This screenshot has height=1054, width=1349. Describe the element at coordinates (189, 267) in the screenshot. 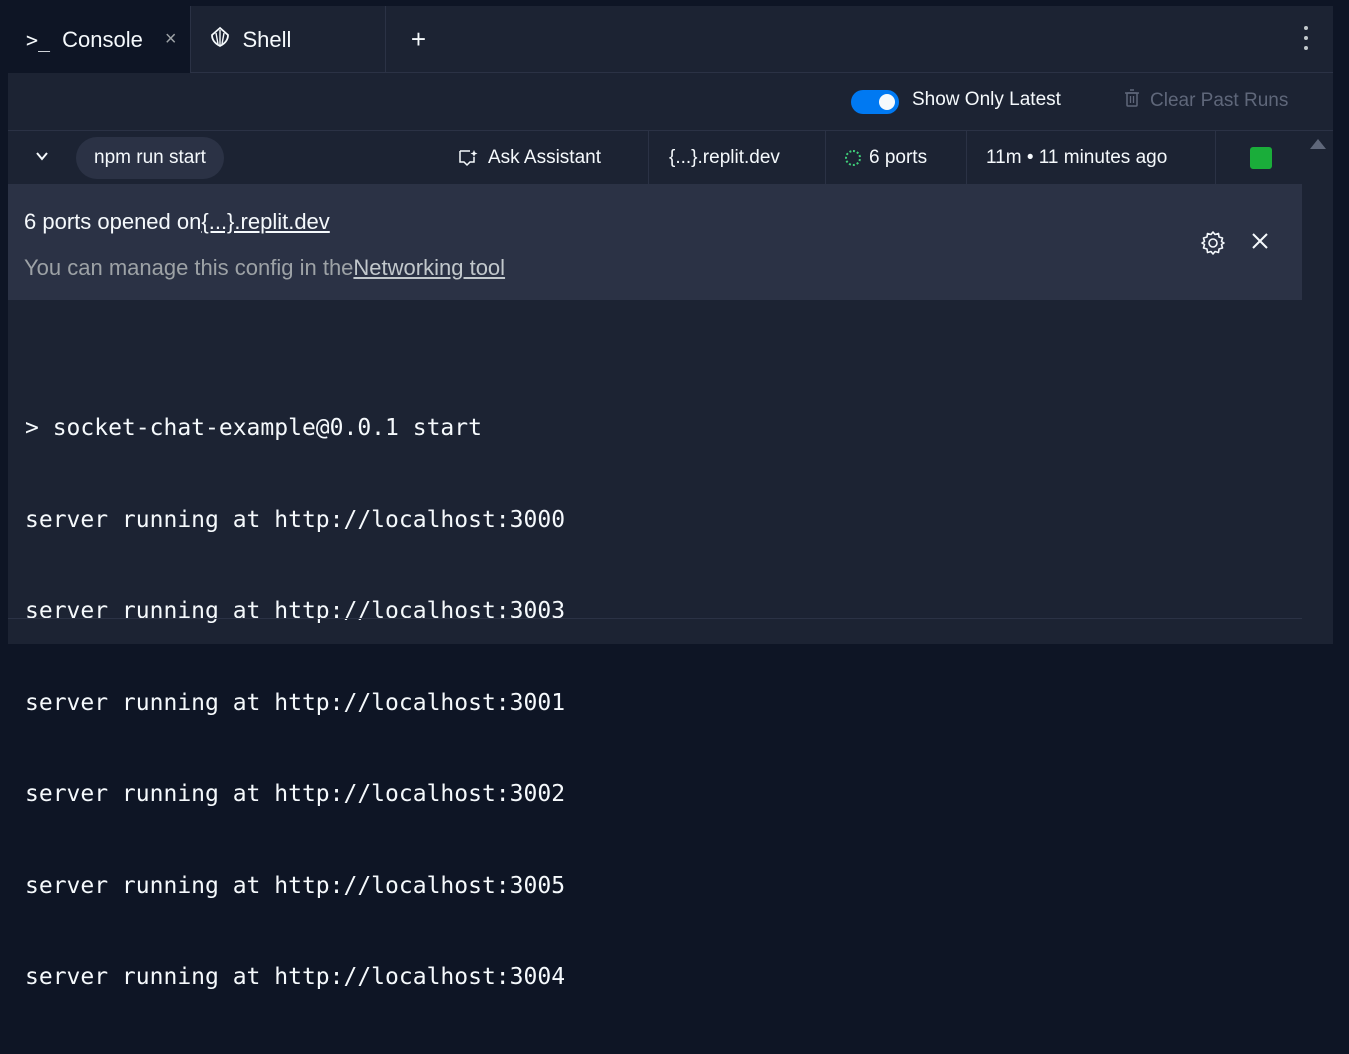

I see `manage-config-text: You can manage this config in the` at that location.